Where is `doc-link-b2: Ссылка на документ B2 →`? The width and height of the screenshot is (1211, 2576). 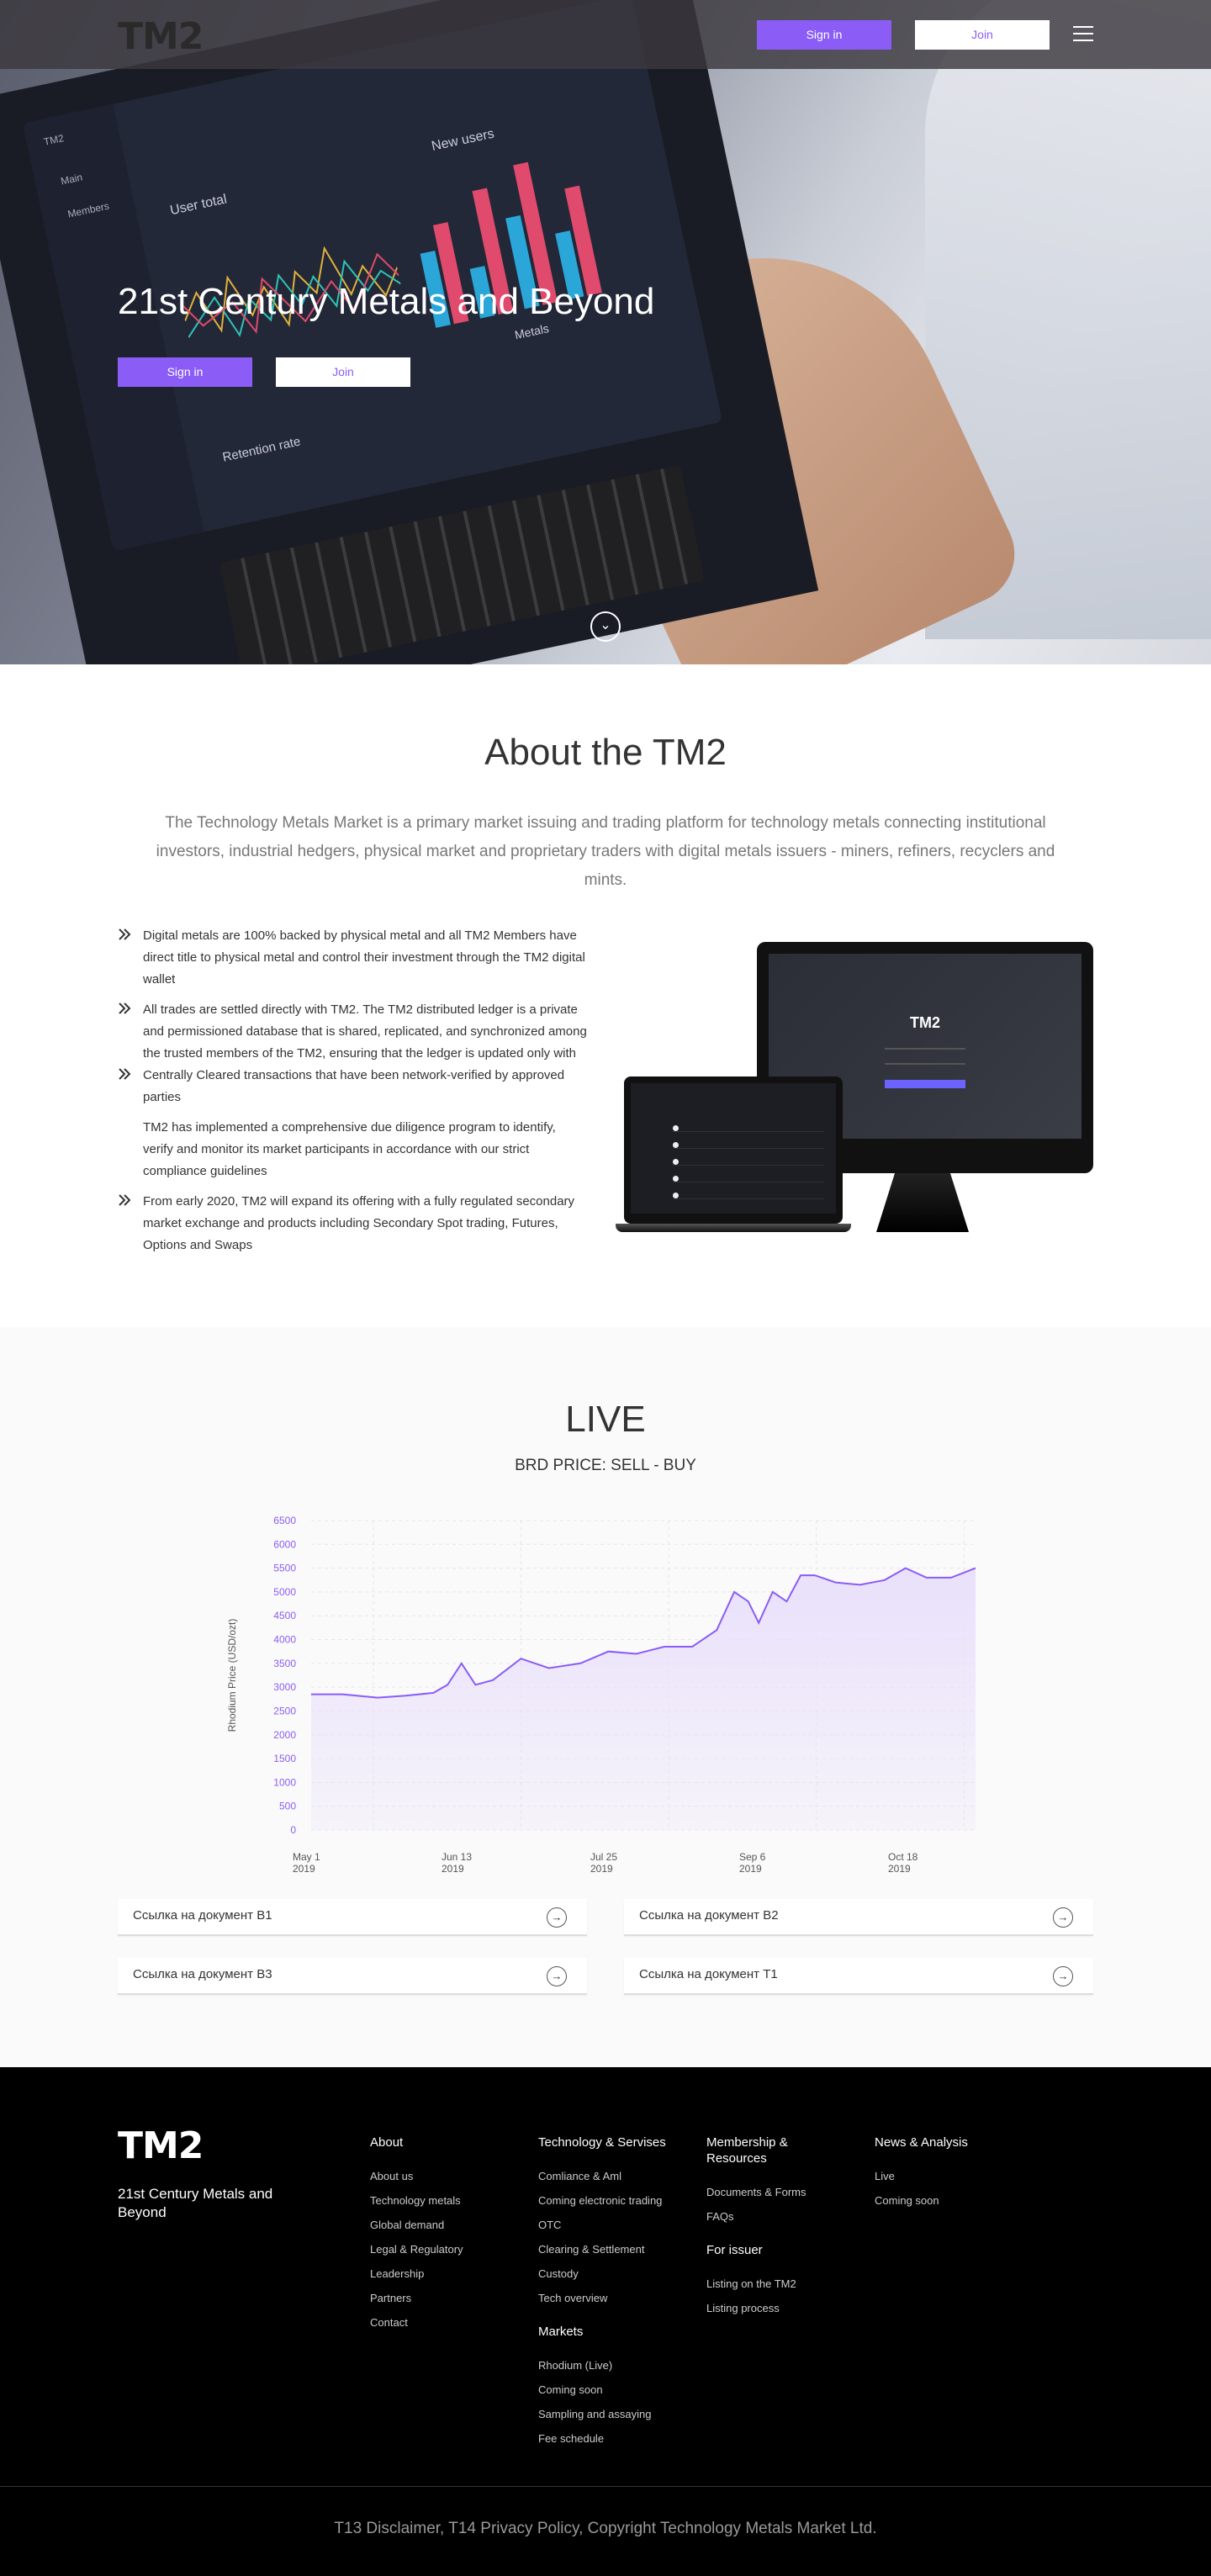
doc-link-b2: Ссылка на документ B2 → is located at coordinates (858, 1917).